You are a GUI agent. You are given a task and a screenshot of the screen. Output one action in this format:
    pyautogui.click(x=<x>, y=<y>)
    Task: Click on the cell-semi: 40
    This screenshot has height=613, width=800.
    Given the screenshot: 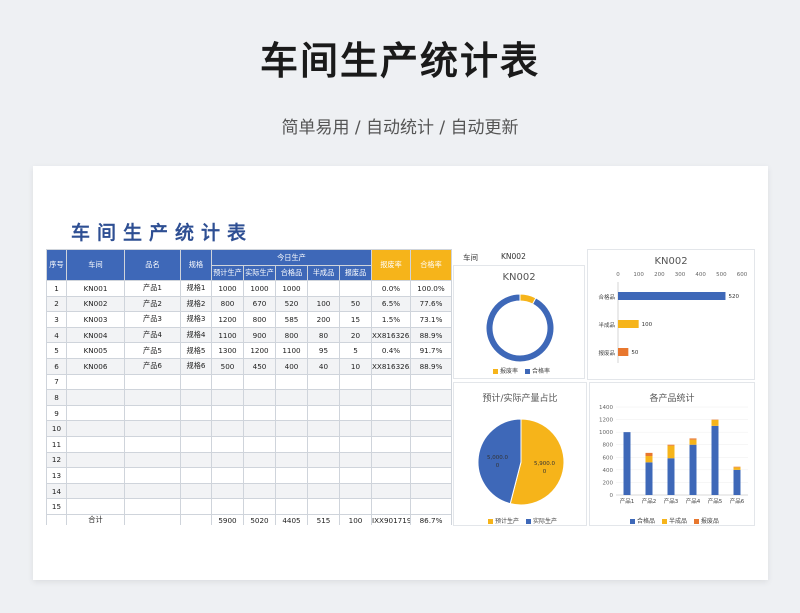 What is the action you would take?
    pyautogui.click(x=323, y=366)
    